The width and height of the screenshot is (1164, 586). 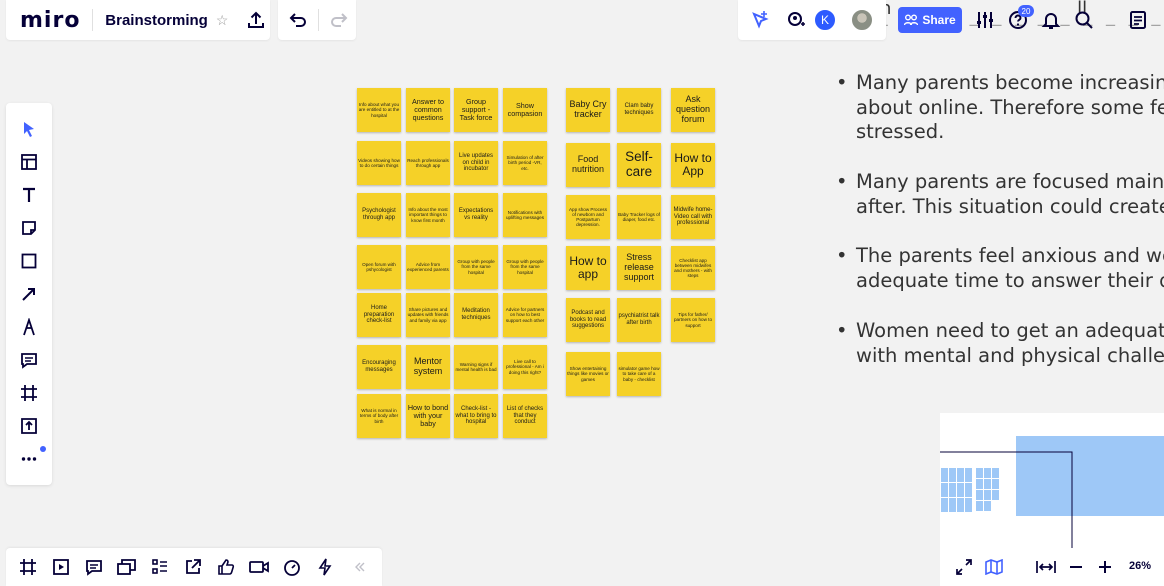 I want to click on board-header: miro Brainstorming ☆, so click(x=138, y=20).